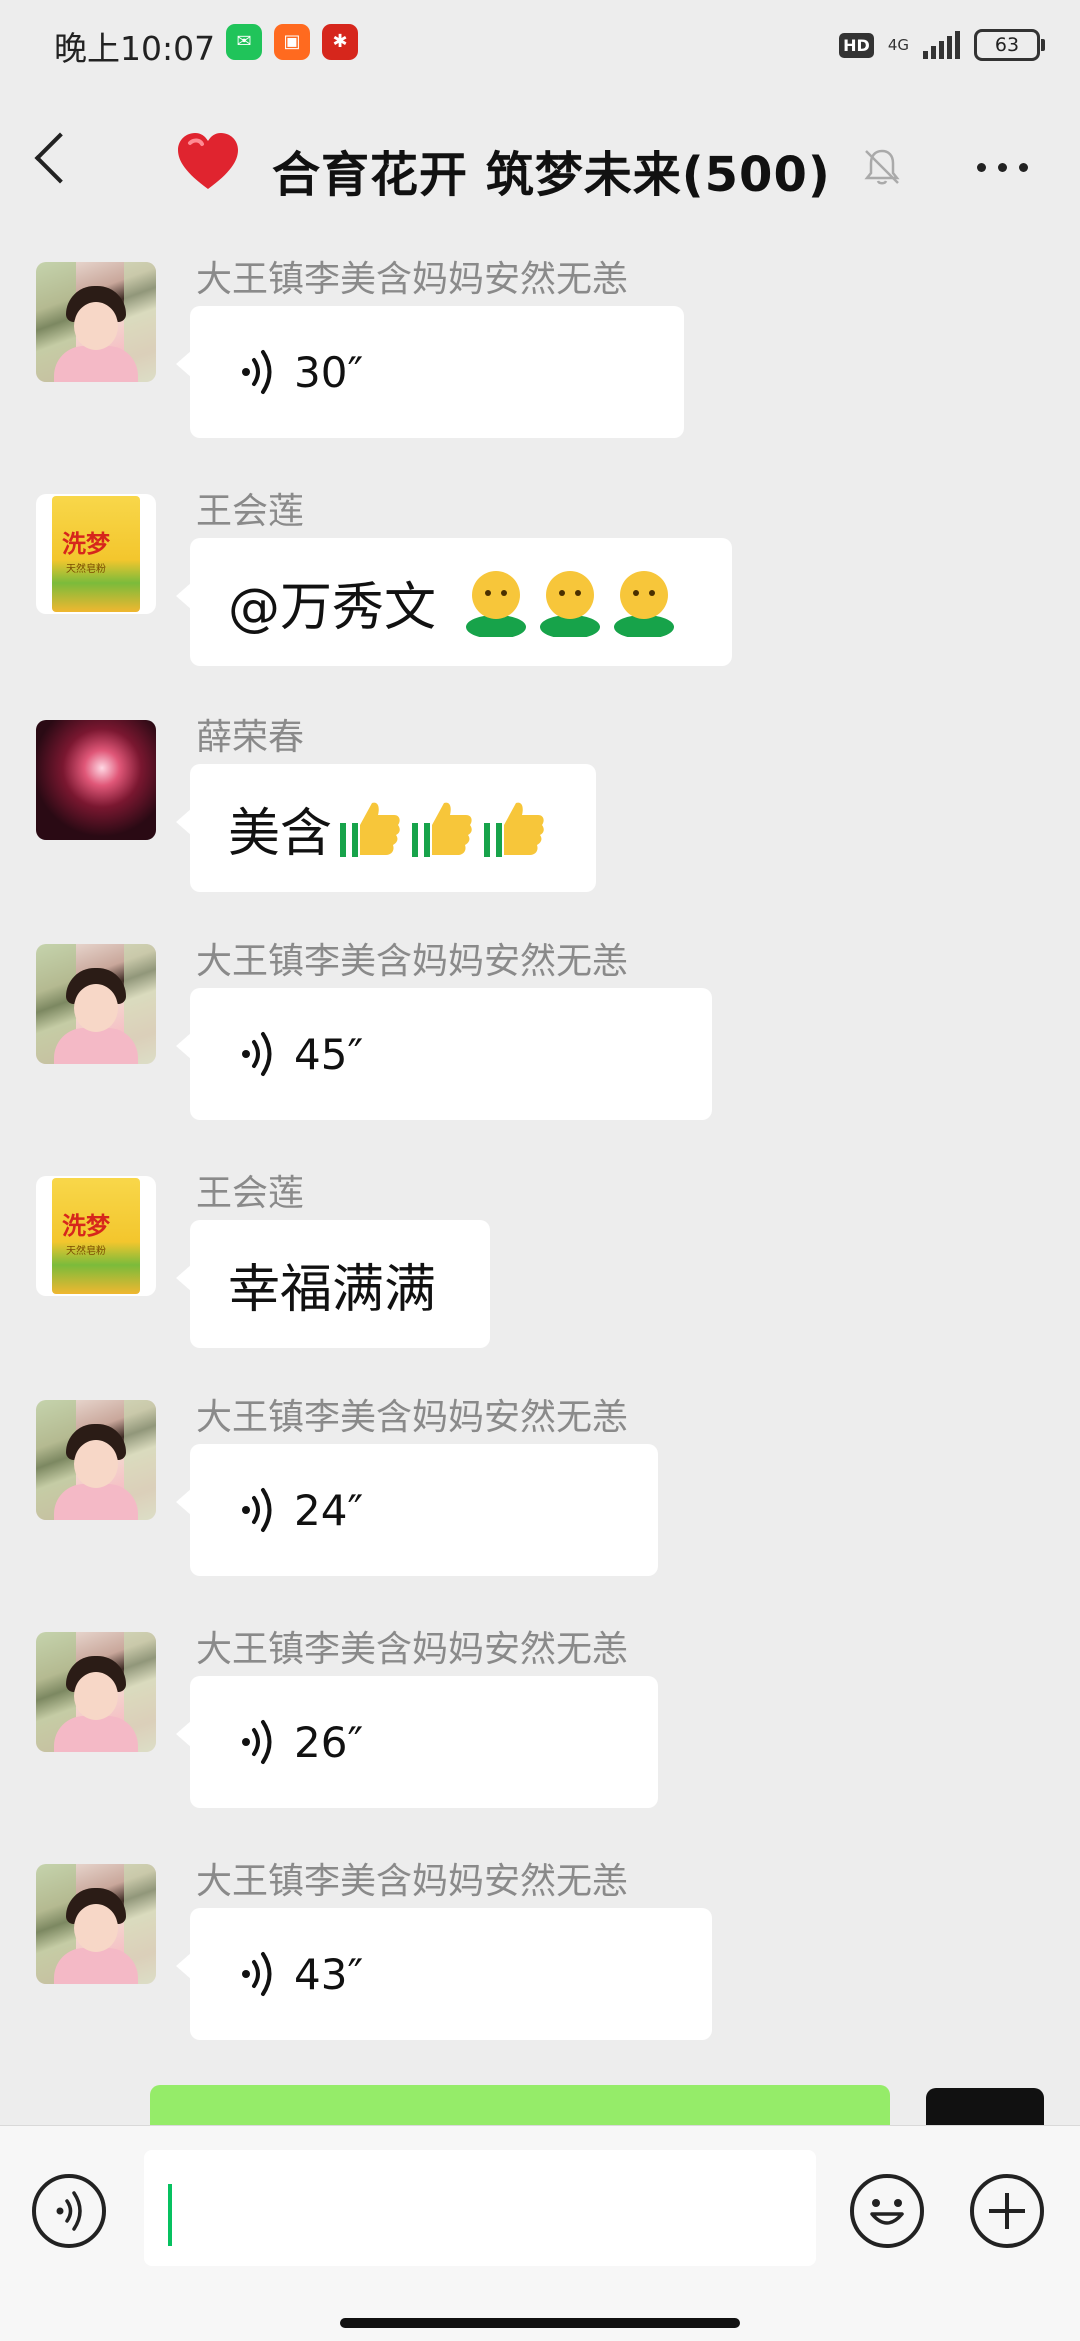 This screenshot has width=1080, height=2341. What do you see at coordinates (332, 607) in the screenshot?
I see `message-text: @万秀文` at bounding box center [332, 607].